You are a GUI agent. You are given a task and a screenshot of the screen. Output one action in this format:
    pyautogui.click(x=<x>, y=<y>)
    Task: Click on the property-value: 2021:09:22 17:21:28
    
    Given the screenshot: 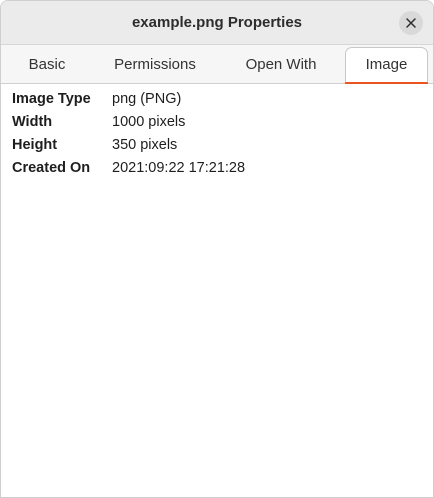 What is the action you would take?
    pyautogui.click(x=179, y=168)
    